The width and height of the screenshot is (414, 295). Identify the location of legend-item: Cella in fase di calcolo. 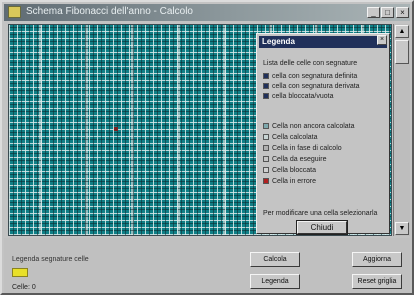
(302, 148).